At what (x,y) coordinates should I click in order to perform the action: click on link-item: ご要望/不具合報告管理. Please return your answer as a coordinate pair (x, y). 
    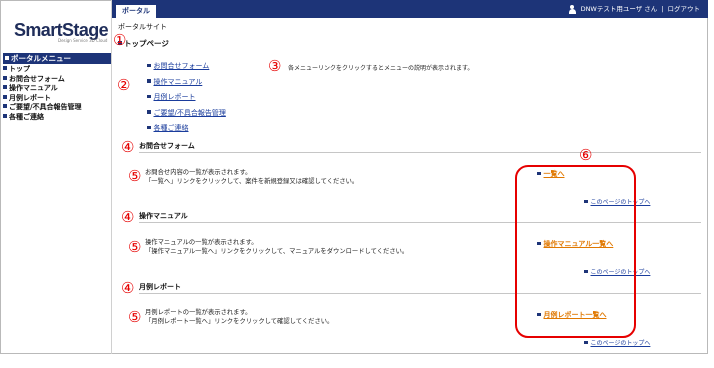
    Looking at the image, I should click on (186, 114).